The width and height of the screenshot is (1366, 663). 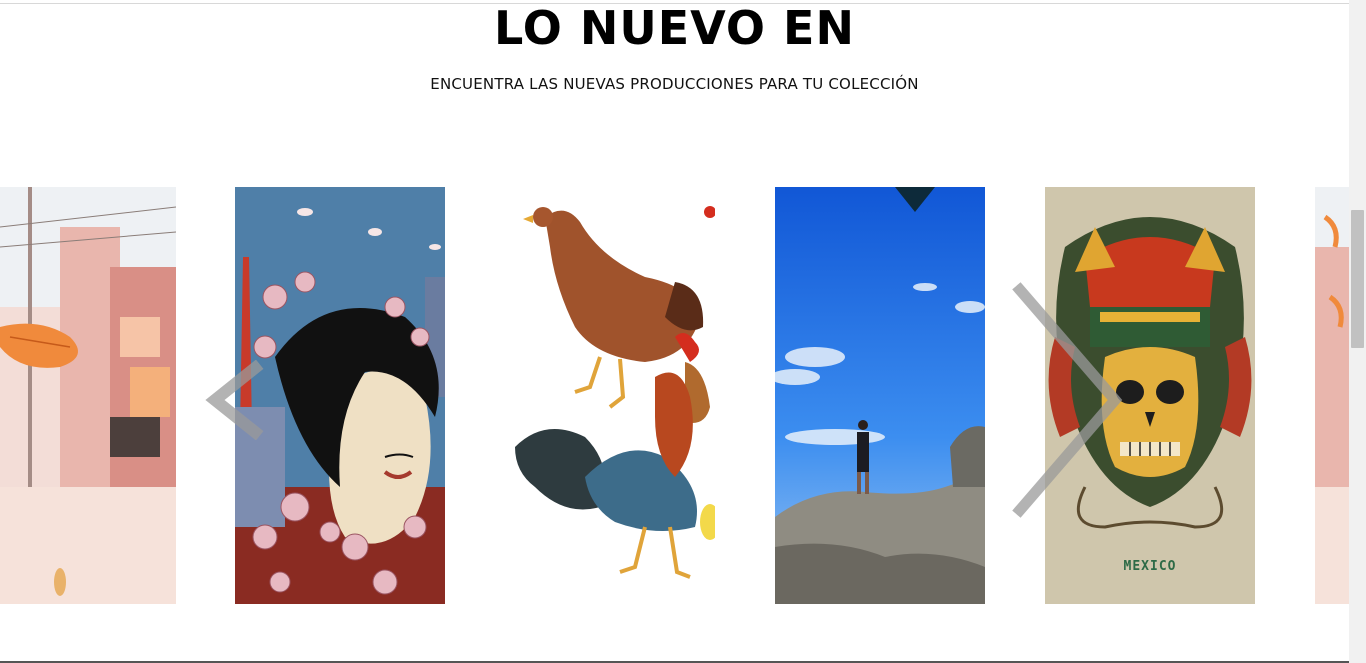 I want to click on chevron-left-icon, so click(x=234, y=400).